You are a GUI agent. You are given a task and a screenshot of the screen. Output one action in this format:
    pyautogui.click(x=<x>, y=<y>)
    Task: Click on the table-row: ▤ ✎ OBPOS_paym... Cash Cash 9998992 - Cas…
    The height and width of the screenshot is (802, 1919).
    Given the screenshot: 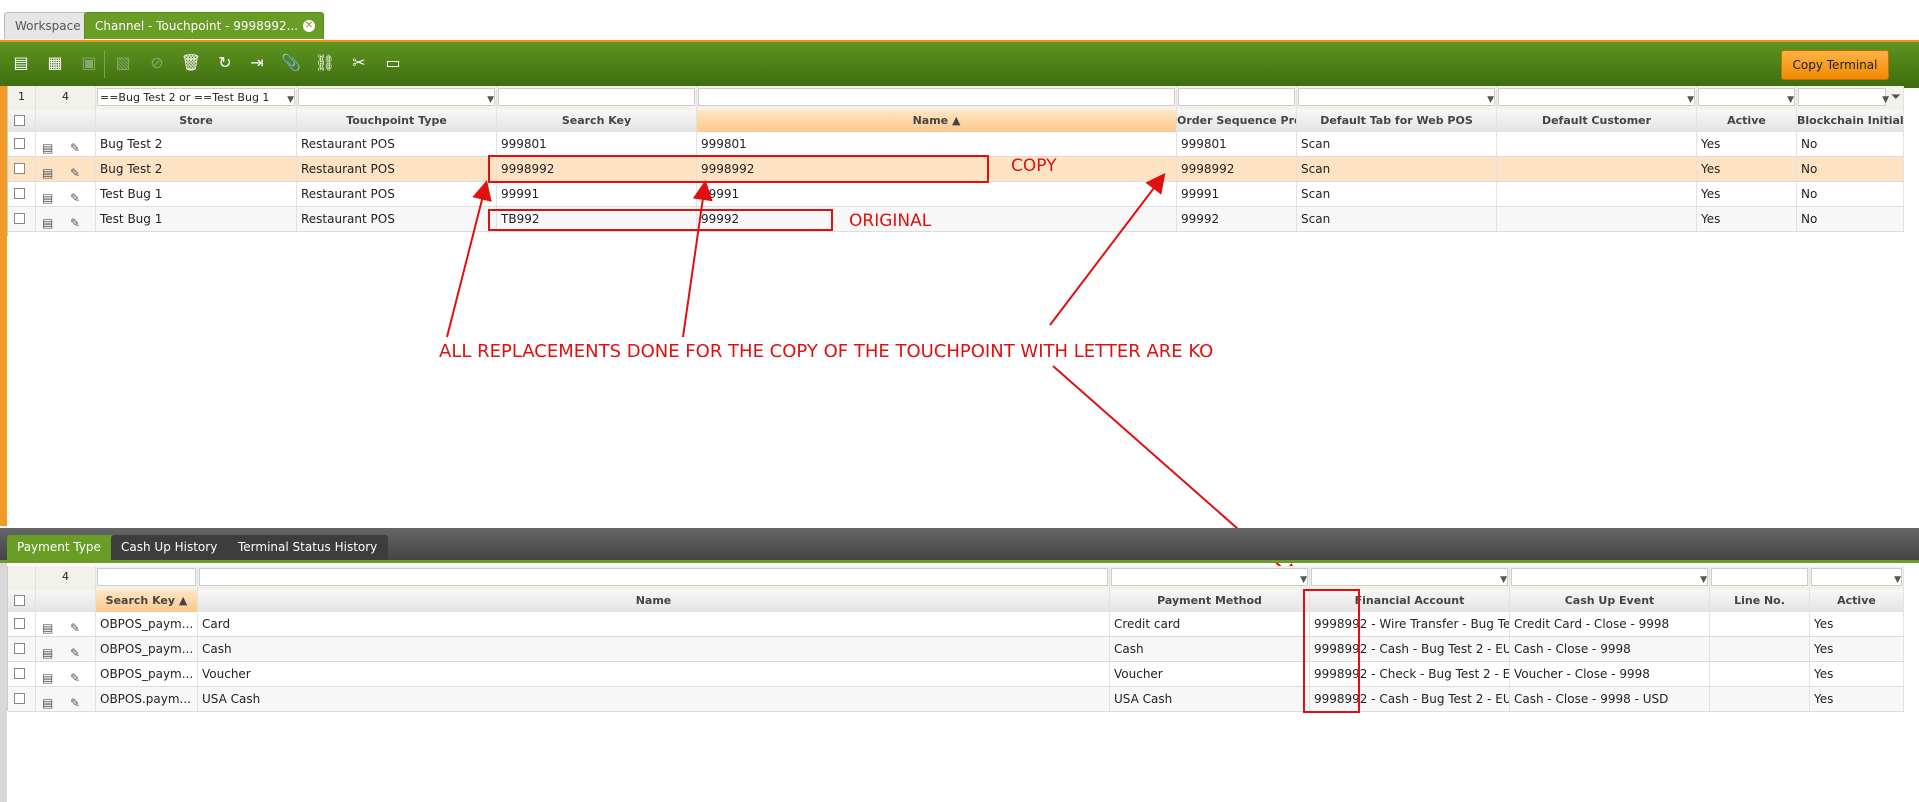 What is the action you would take?
    pyautogui.click(x=956, y=649)
    